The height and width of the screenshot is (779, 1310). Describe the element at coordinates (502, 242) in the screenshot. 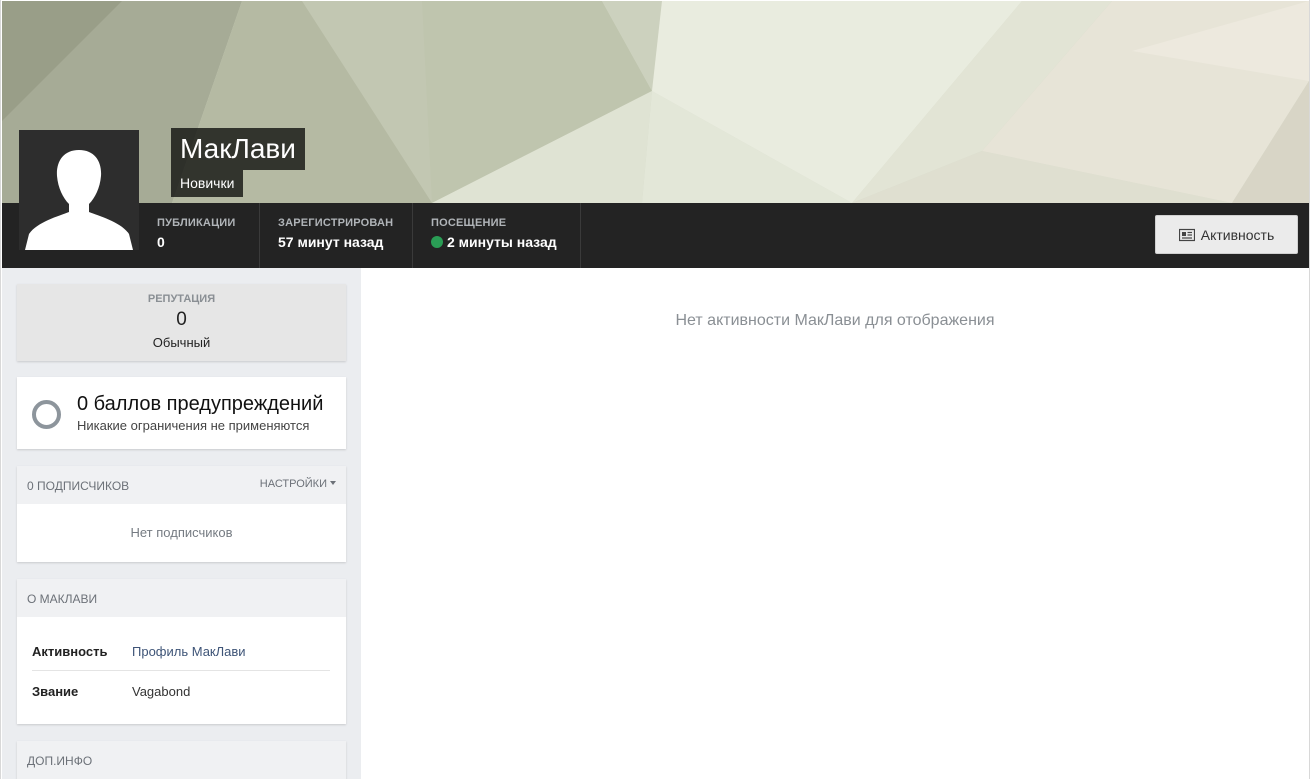

I see `stat-visit-value: 2 минуты назад` at that location.